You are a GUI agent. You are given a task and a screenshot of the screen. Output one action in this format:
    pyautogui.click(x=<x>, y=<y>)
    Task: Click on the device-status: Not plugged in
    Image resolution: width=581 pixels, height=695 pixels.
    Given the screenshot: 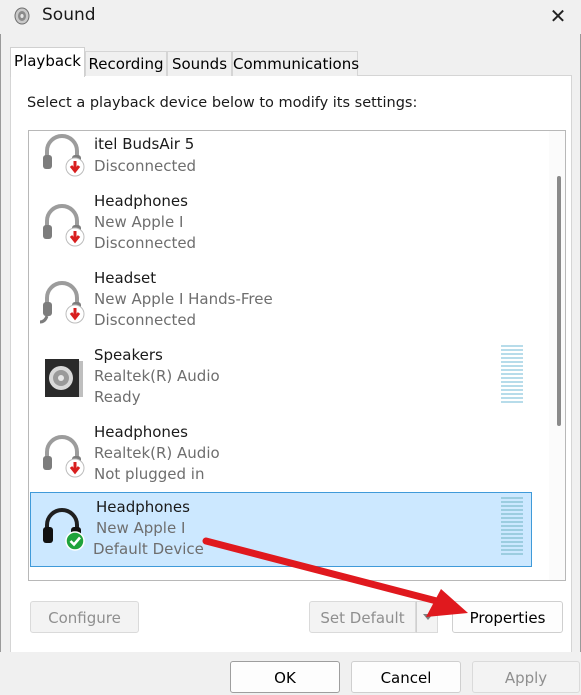 What is the action you would take?
    pyautogui.click(x=149, y=474)
    